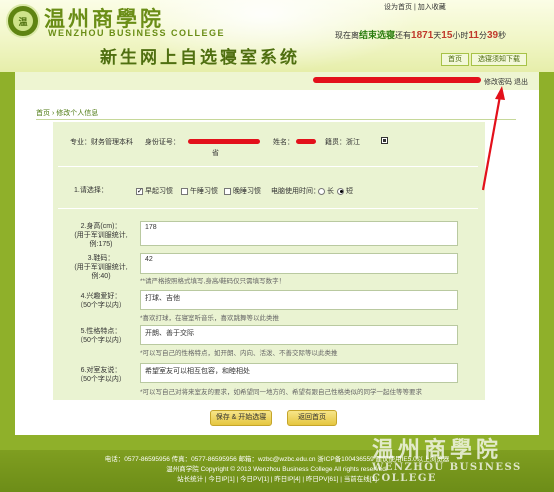  Describe the element at coordinates (210, 318) in the screenshot. I see `hobby-hint: *喜欢打球，在寝室听音乐，喜欢跳舞等以此类推` at that location.